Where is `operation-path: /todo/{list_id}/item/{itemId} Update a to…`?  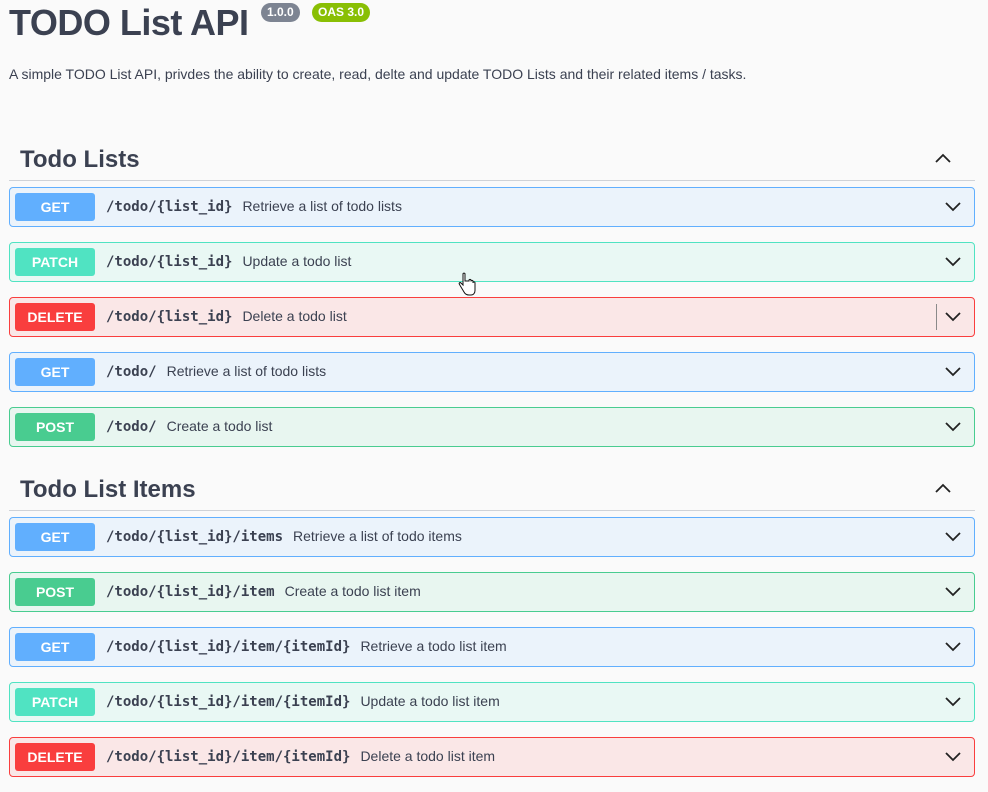
operation-path: /todo/{list_id}/item/{itemId} Update a to… is located at coordinates (303, 701).